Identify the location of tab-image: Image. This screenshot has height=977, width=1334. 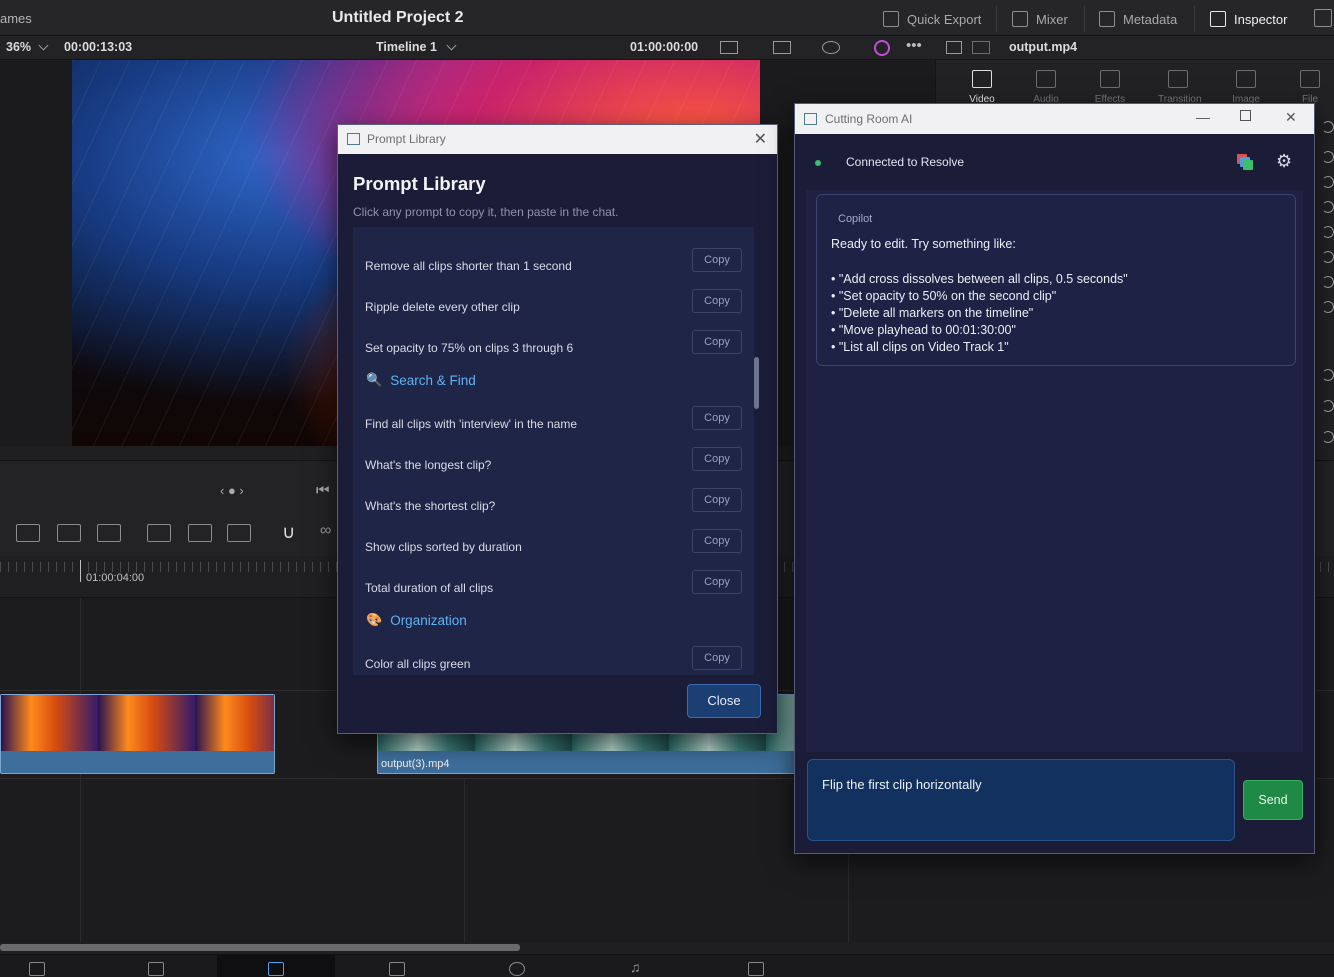
(1246, 87).